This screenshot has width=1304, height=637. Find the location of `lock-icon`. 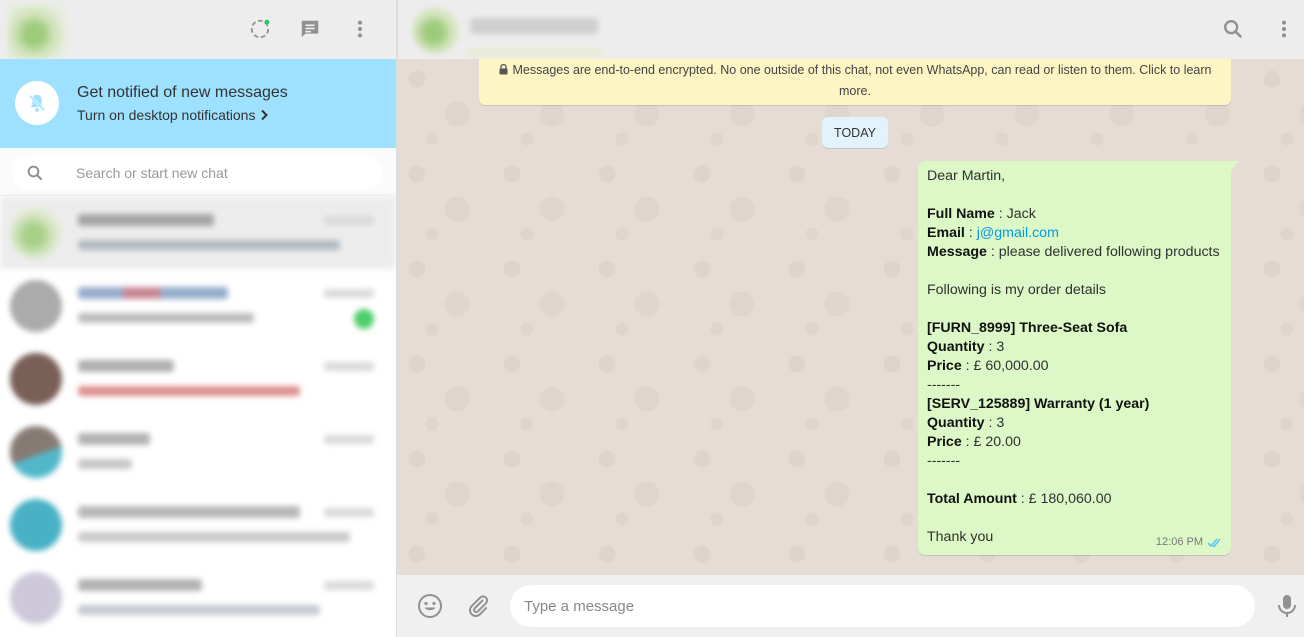

lock-icon is located at coordinates (503, 69).